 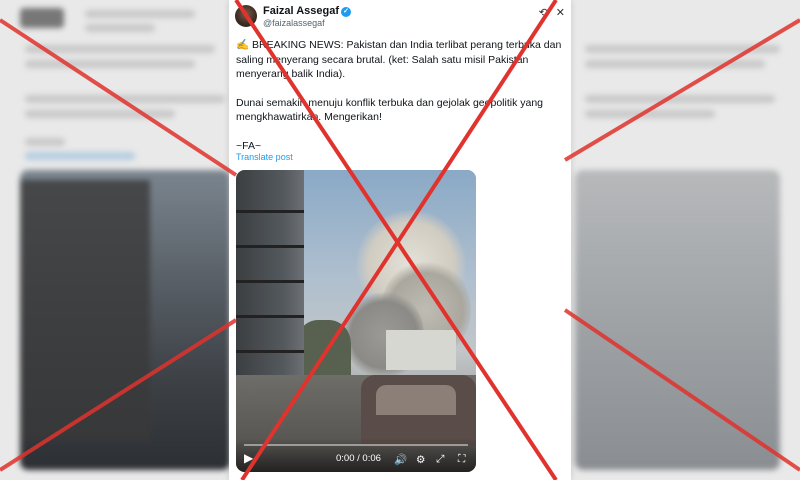 What do you see at coordinates (356, 445) in the screenshot?
I see `progress-bar` at bounding box center [356, 445].